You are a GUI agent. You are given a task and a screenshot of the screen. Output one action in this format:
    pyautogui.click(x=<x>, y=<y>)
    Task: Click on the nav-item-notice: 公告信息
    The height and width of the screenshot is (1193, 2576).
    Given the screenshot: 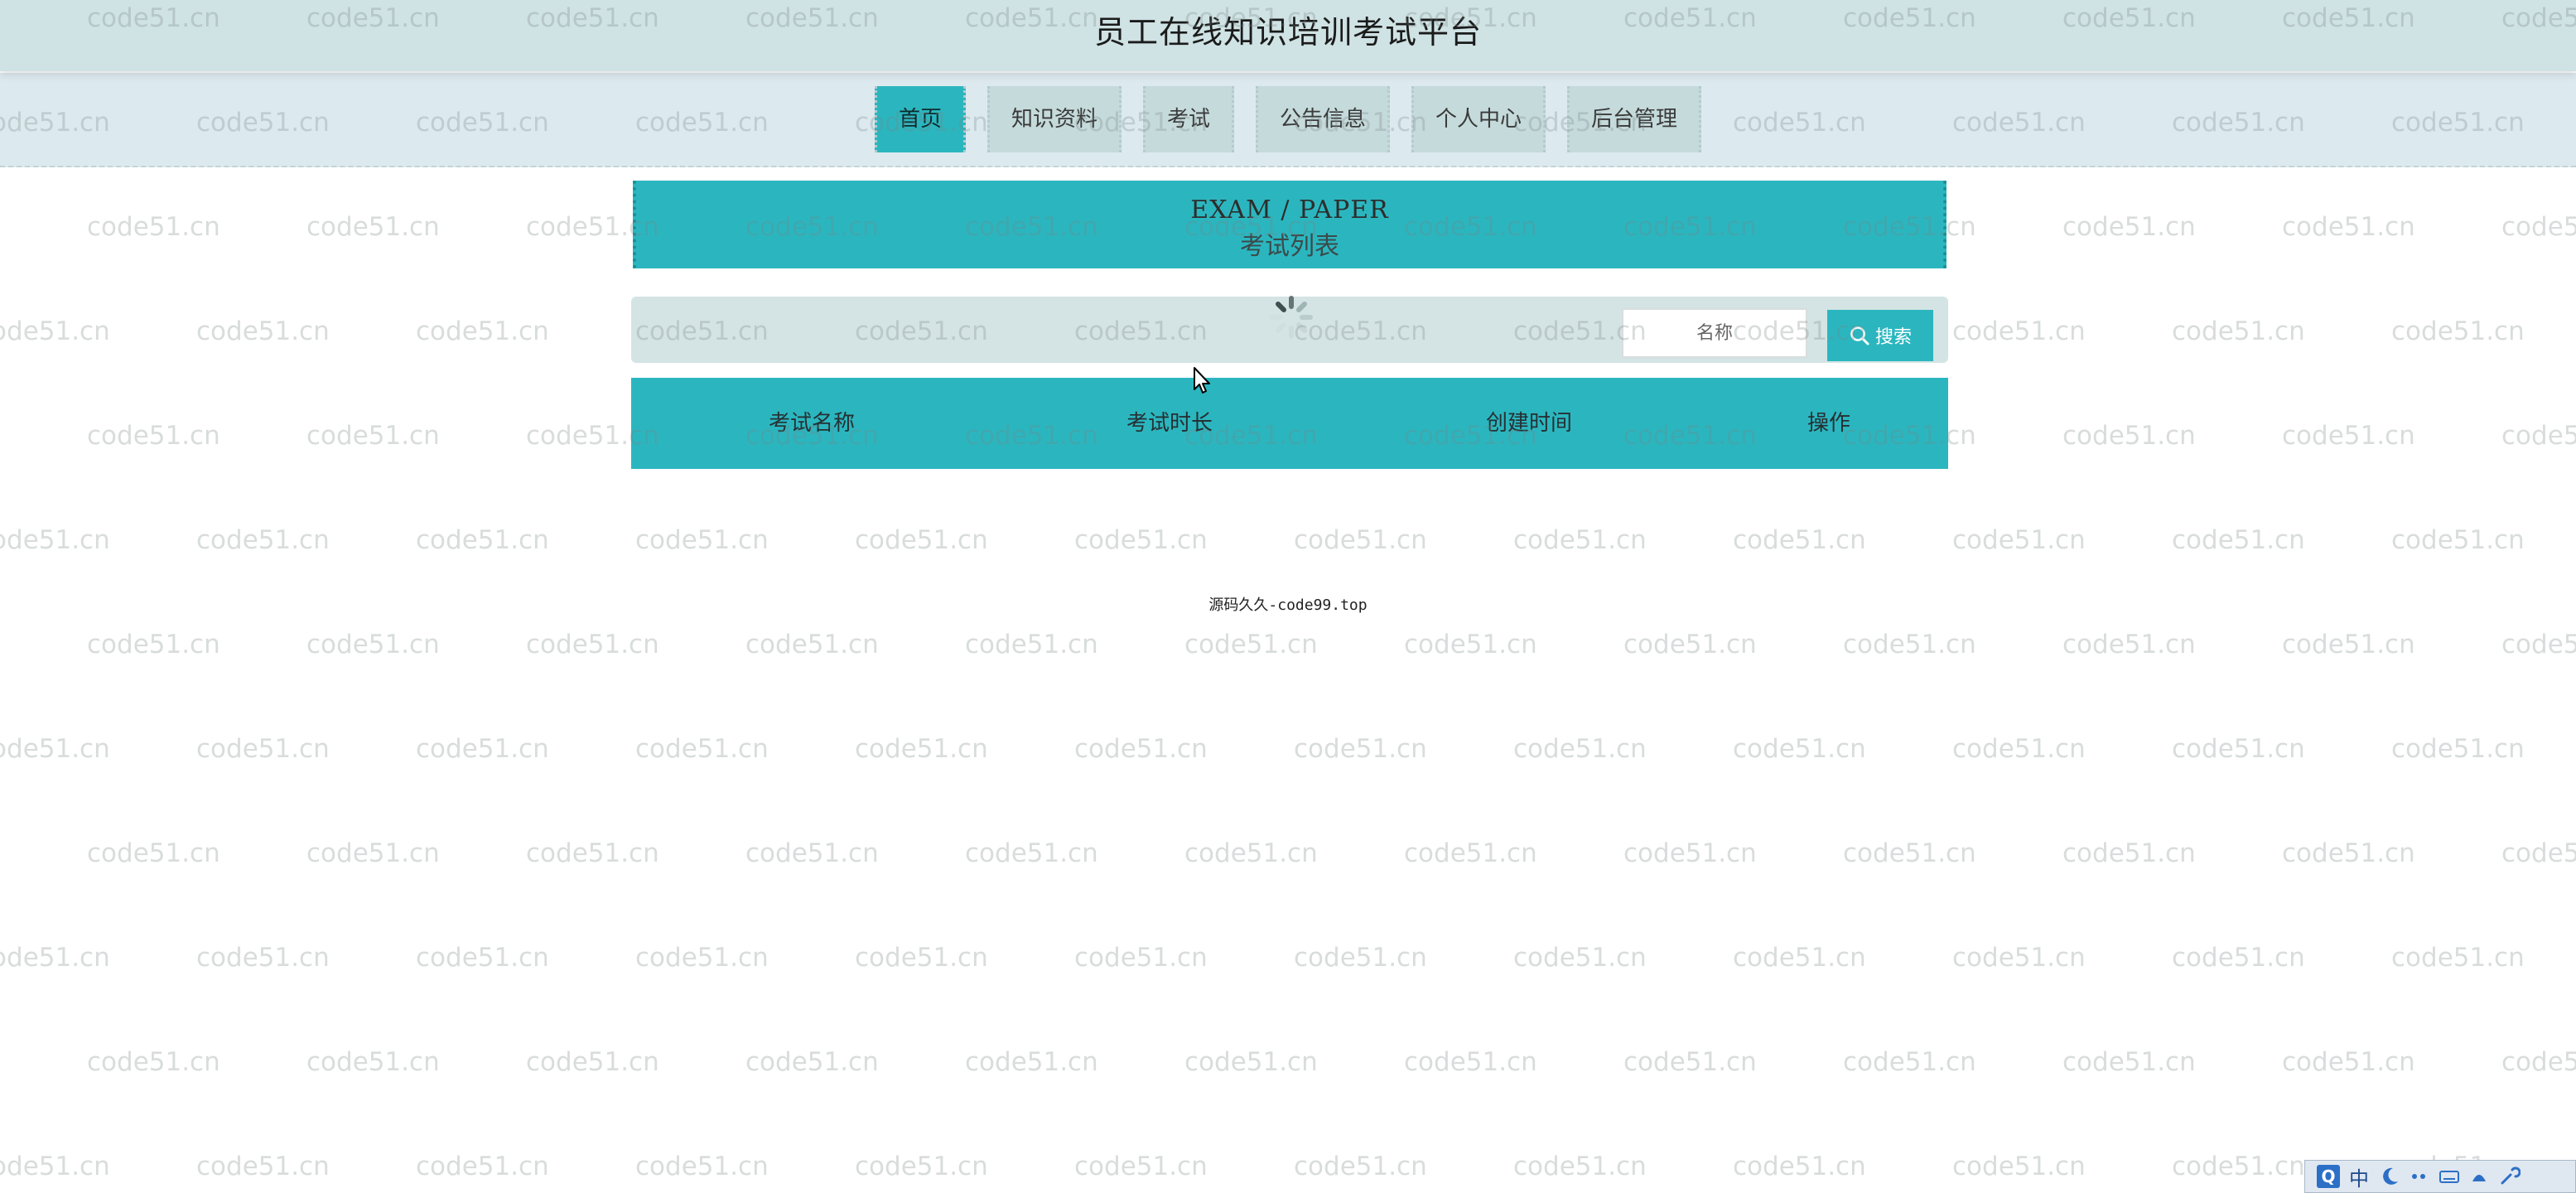 What is the action you would take?
    pyautogui.click(x=1323, y=119)
    